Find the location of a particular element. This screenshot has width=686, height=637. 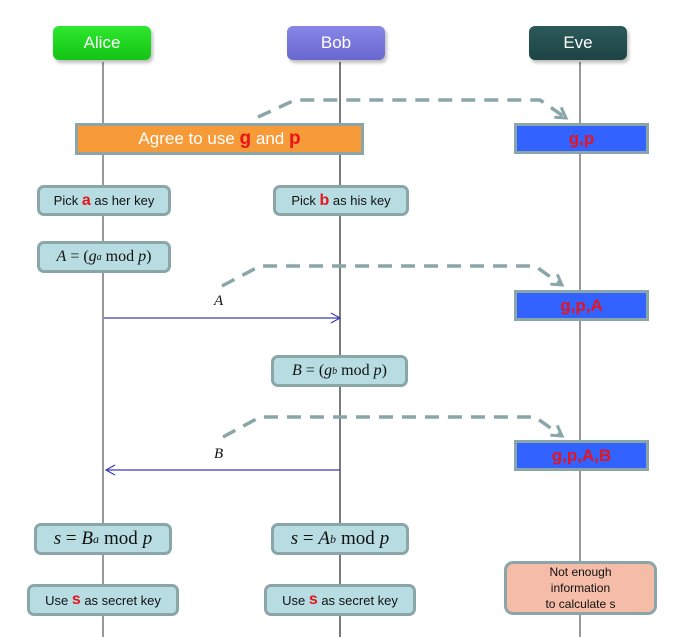

agree-g: g is located at coordinates (245, 138).